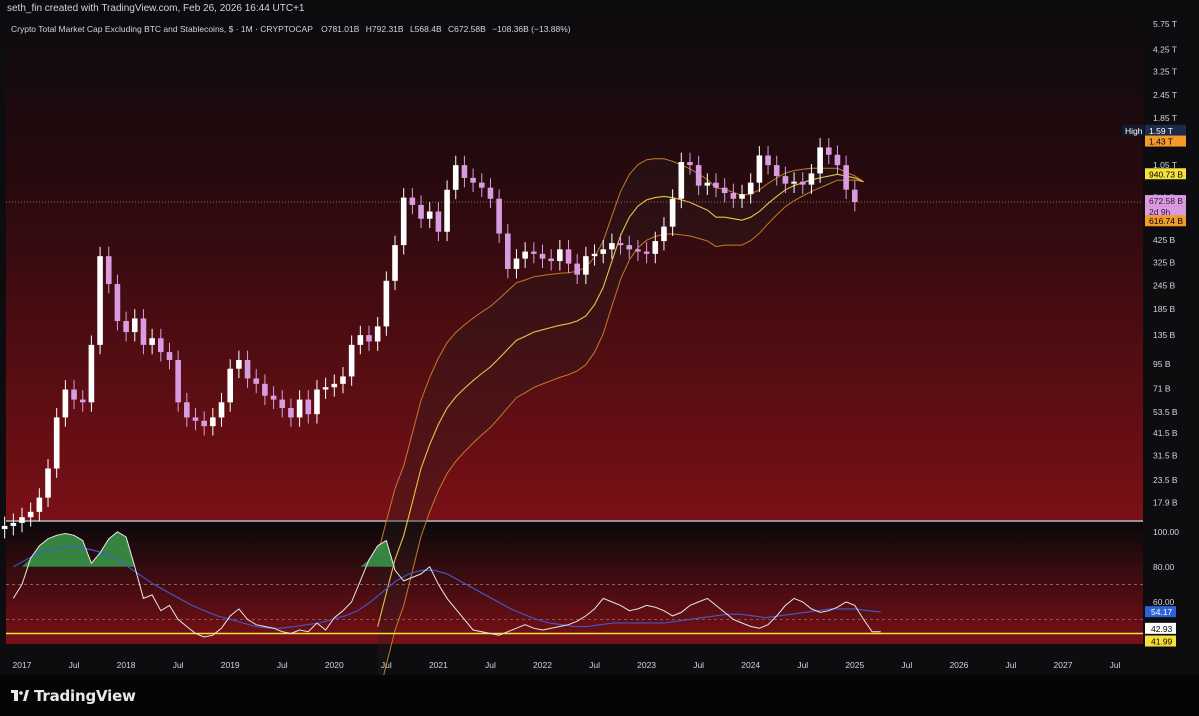  What do you see at coordinates (1164, 567) in the screenshot?
I see `rsi-tick-label: 80.00` at bounding box center [1164, 567].